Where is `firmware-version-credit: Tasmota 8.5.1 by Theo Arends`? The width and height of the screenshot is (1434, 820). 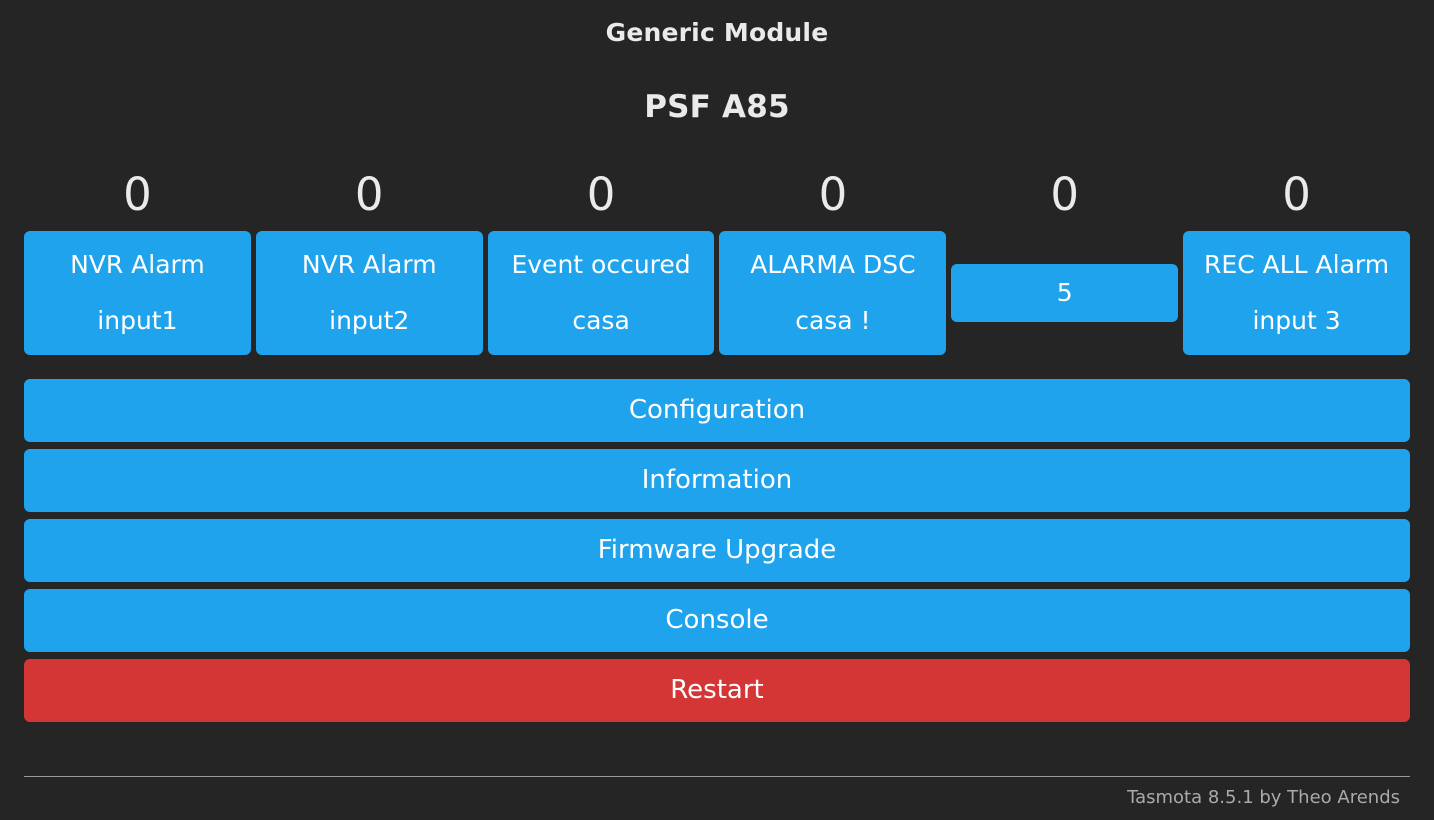
firmware-version-credit: Tasmota 8.5.1 by Theo Arends is located at coordinates (1263, 797).